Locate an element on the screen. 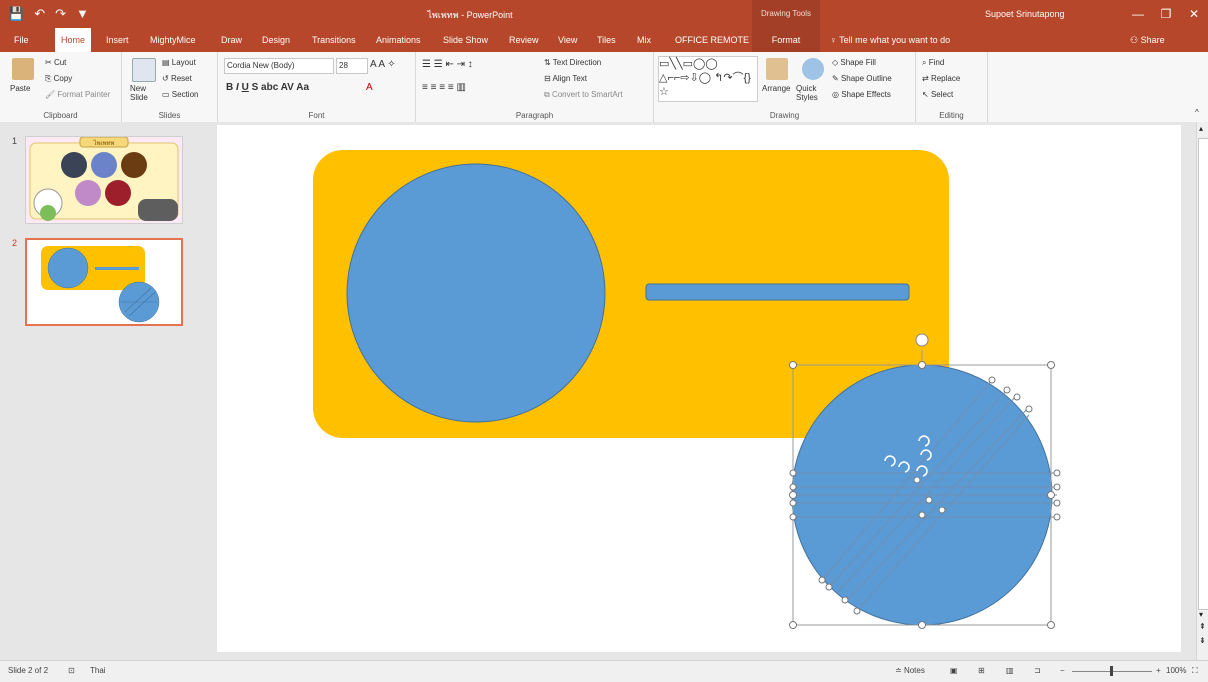 The image size is (1208, 682). tab-mix: Mix is located at coordinates (644, 40).